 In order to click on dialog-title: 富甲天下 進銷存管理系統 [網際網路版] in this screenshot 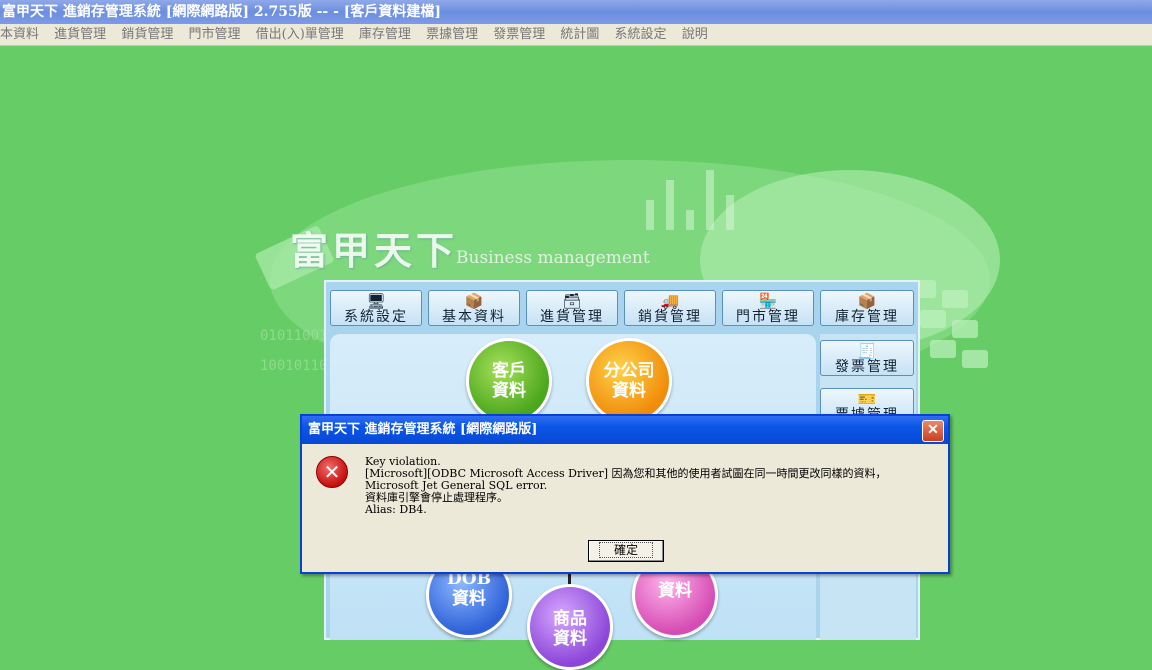, I will do `click(423, 429)`.